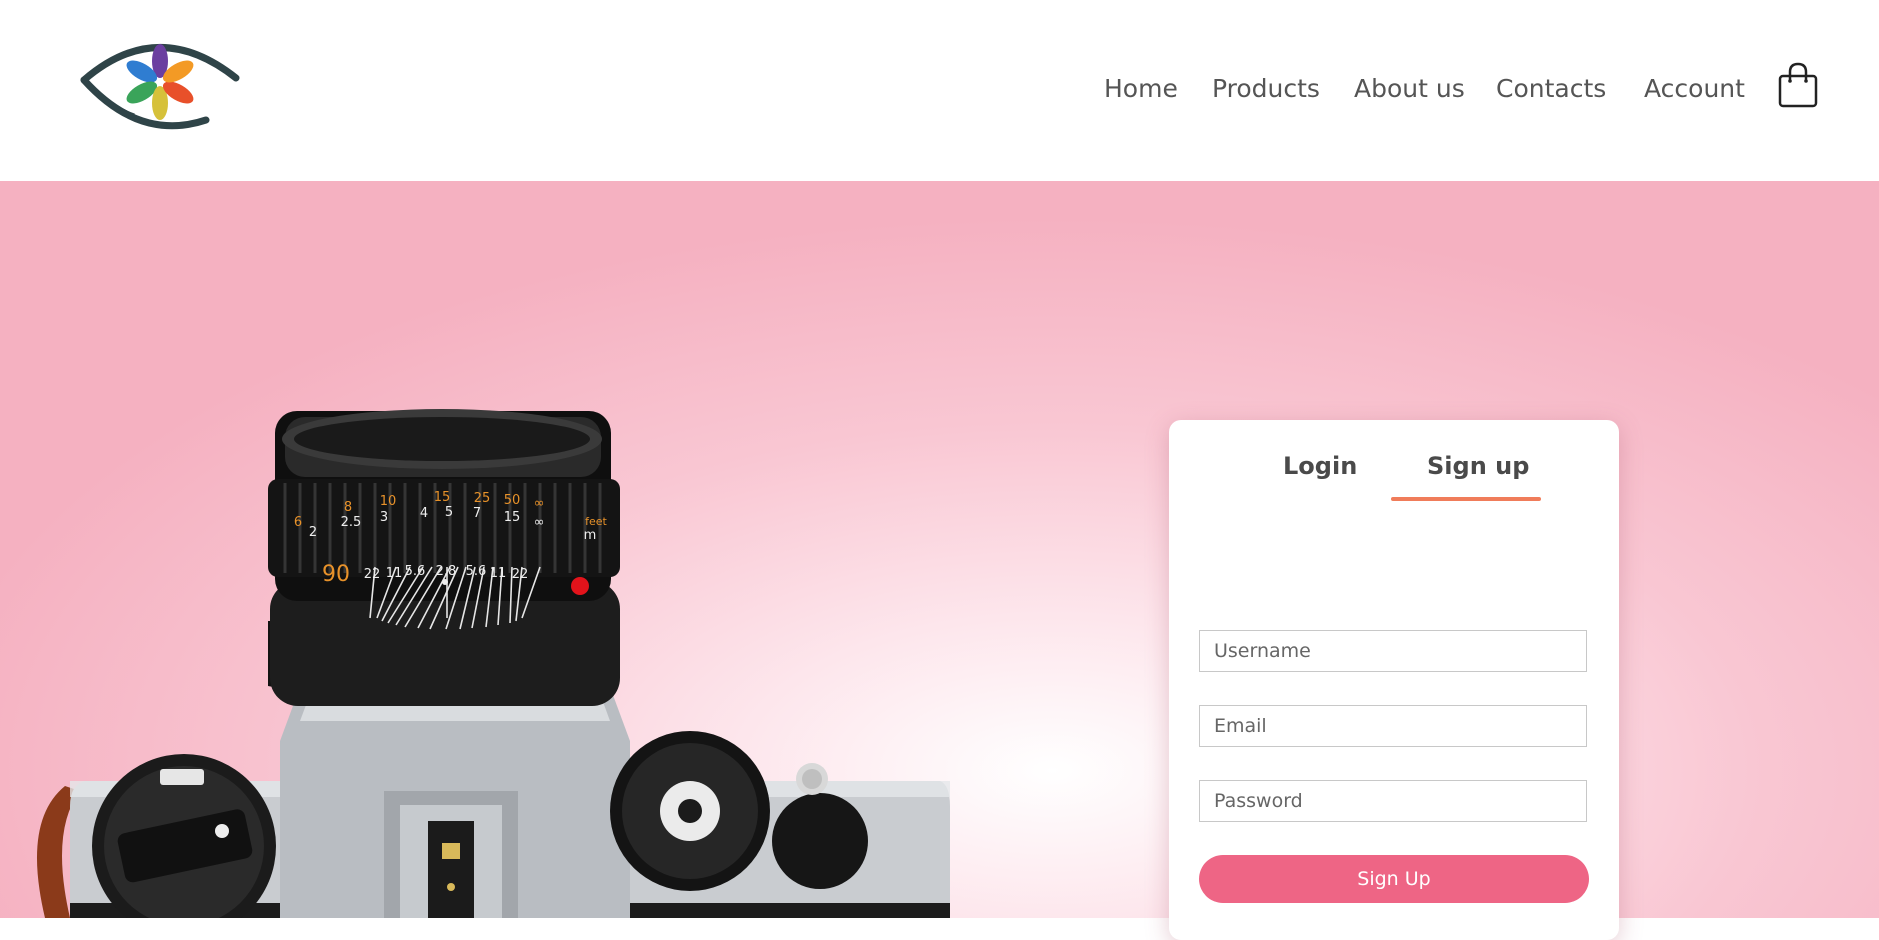 The width and height of the screenshot is (1879, 940). I want to click on tab-signup: Sign up, so click(1478, 466).